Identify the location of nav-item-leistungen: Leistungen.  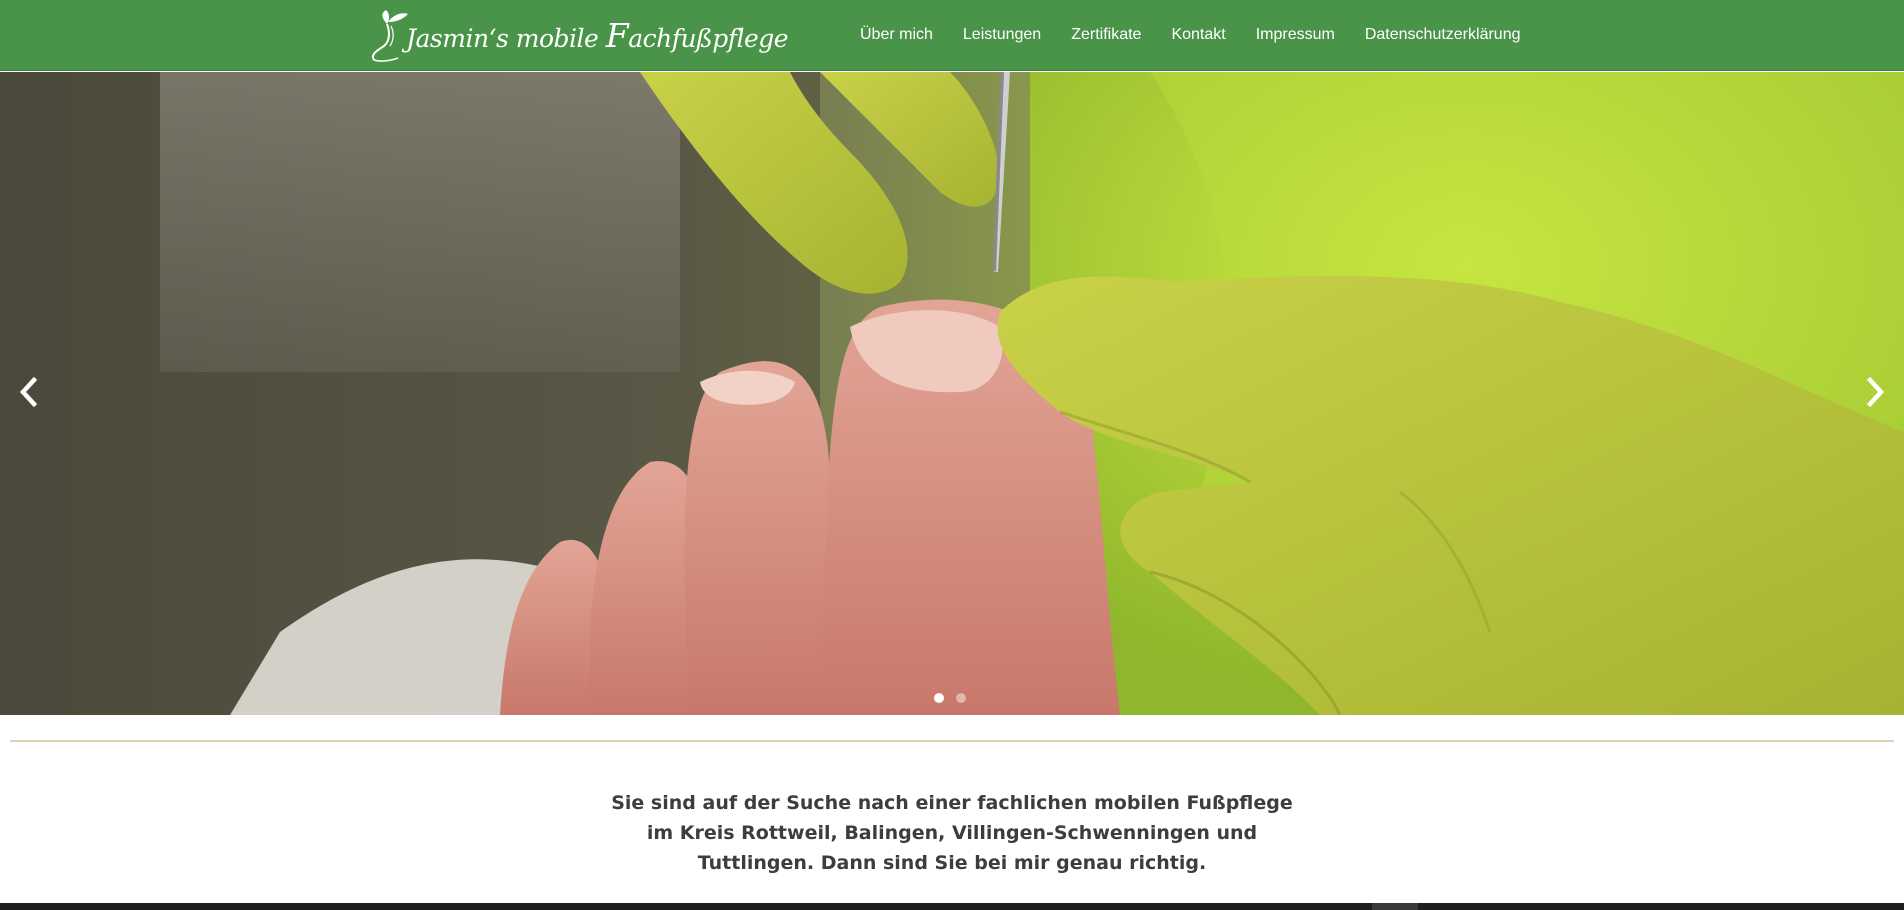
(1002, 35).